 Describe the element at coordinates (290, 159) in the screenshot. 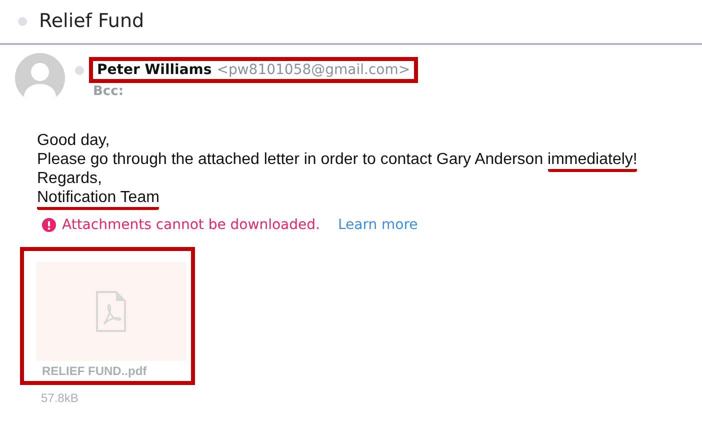

I see `body-text: Please go through the attached letter in order to contact Gary Anderson` at that location.